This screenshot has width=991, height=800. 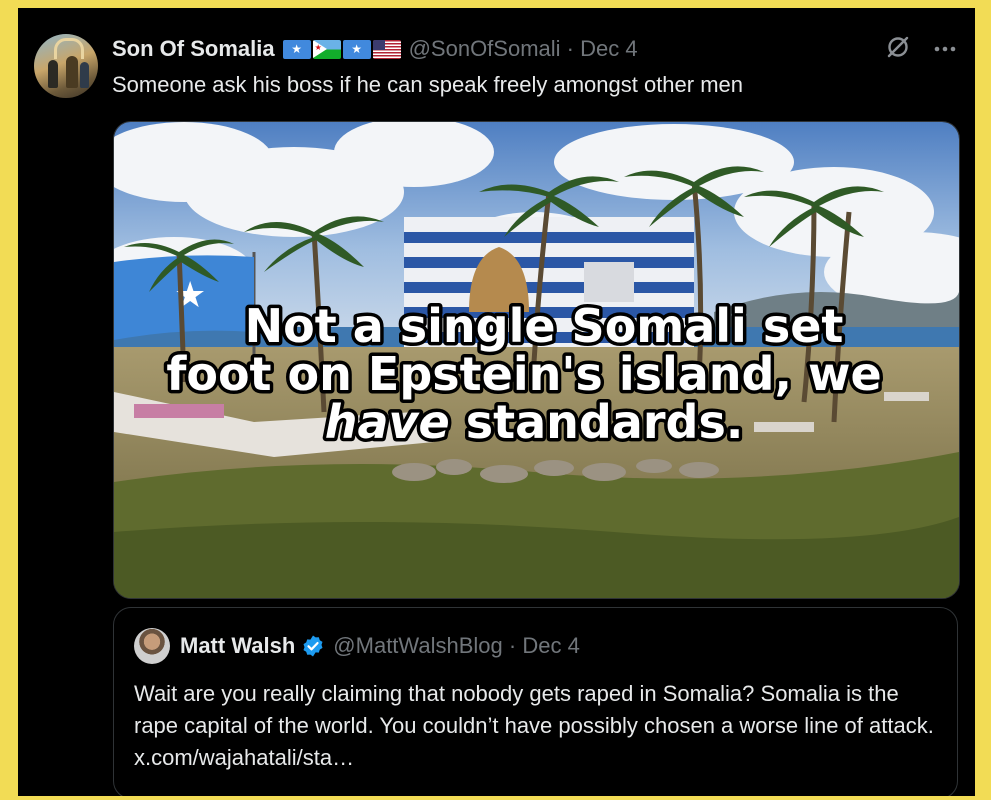 I want to click on tweet-header: Son Of Somalia ★ ★ @SonOfSomali · Dec 4, so click(x=375, y=49).